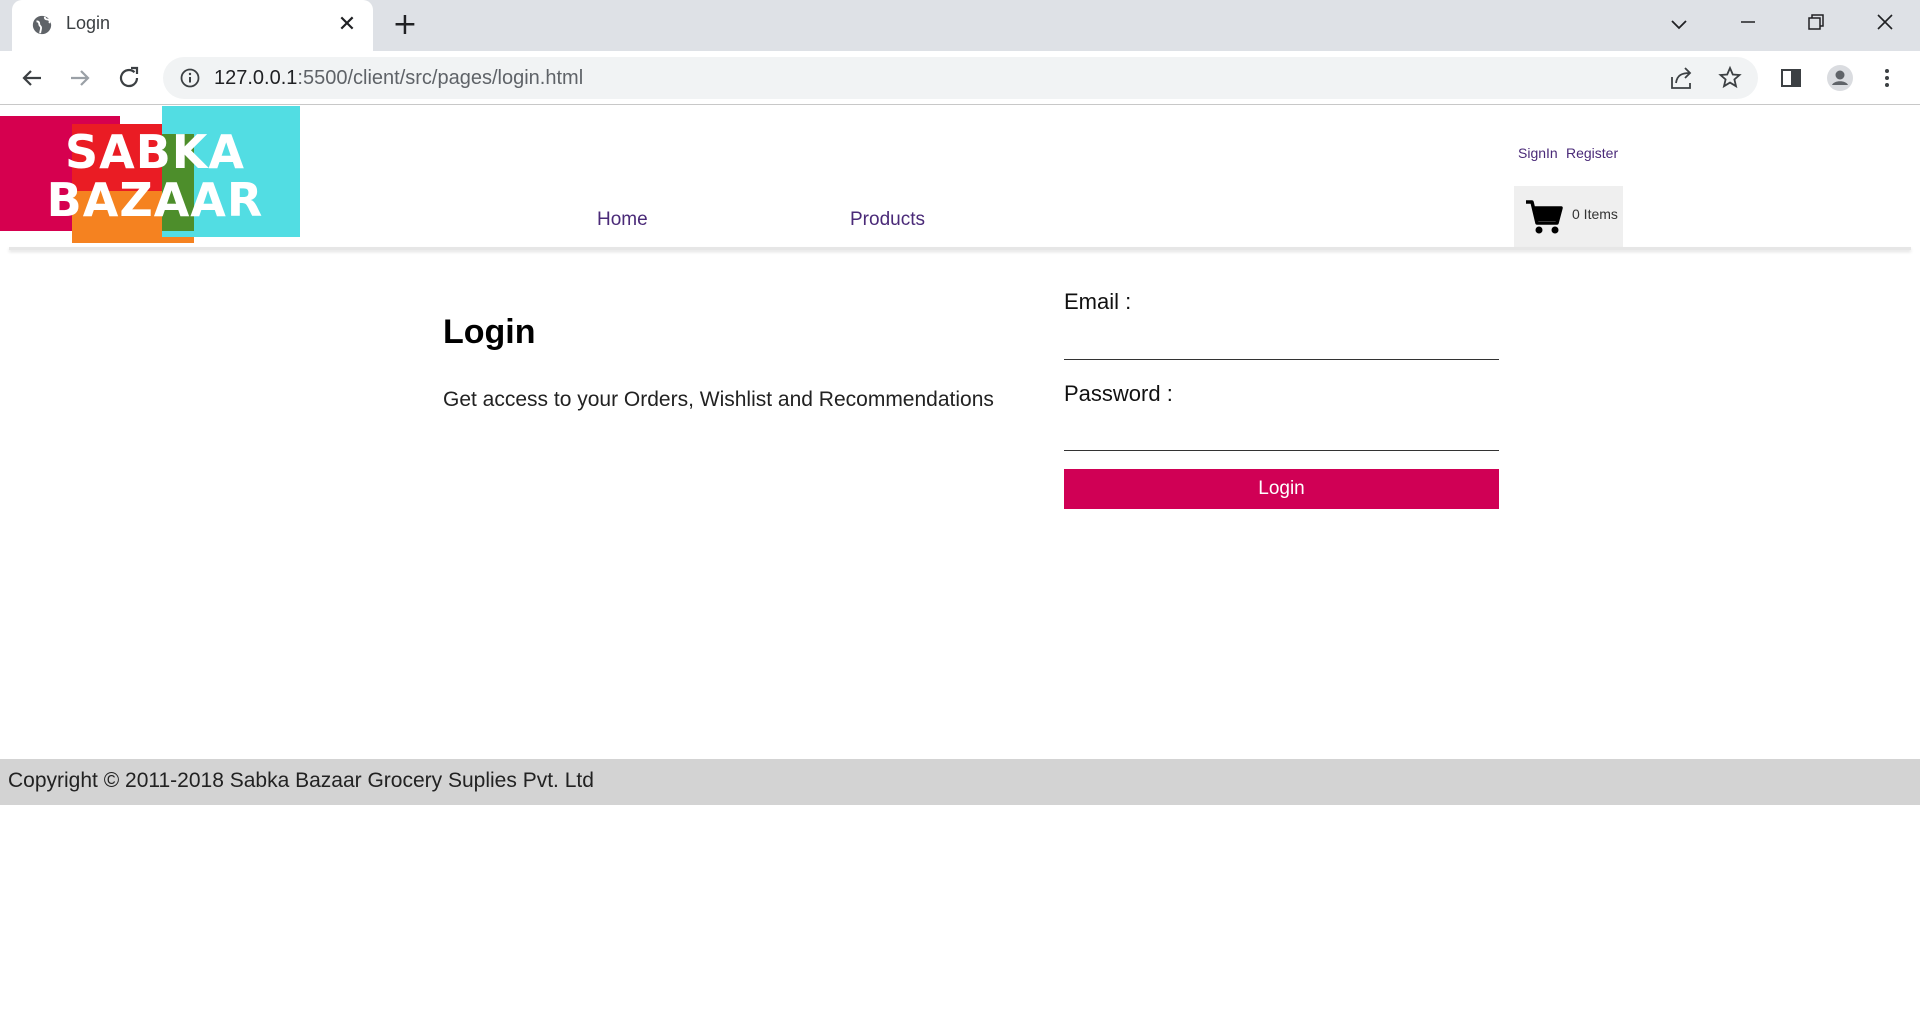 Image resolution: width=1920 pixels, height=1020 pixels. What do you see at coordinates (1679, 25) in the screenshot?
I see `tab-search-chevron-down-icon` at bounding box center [1679, 25].